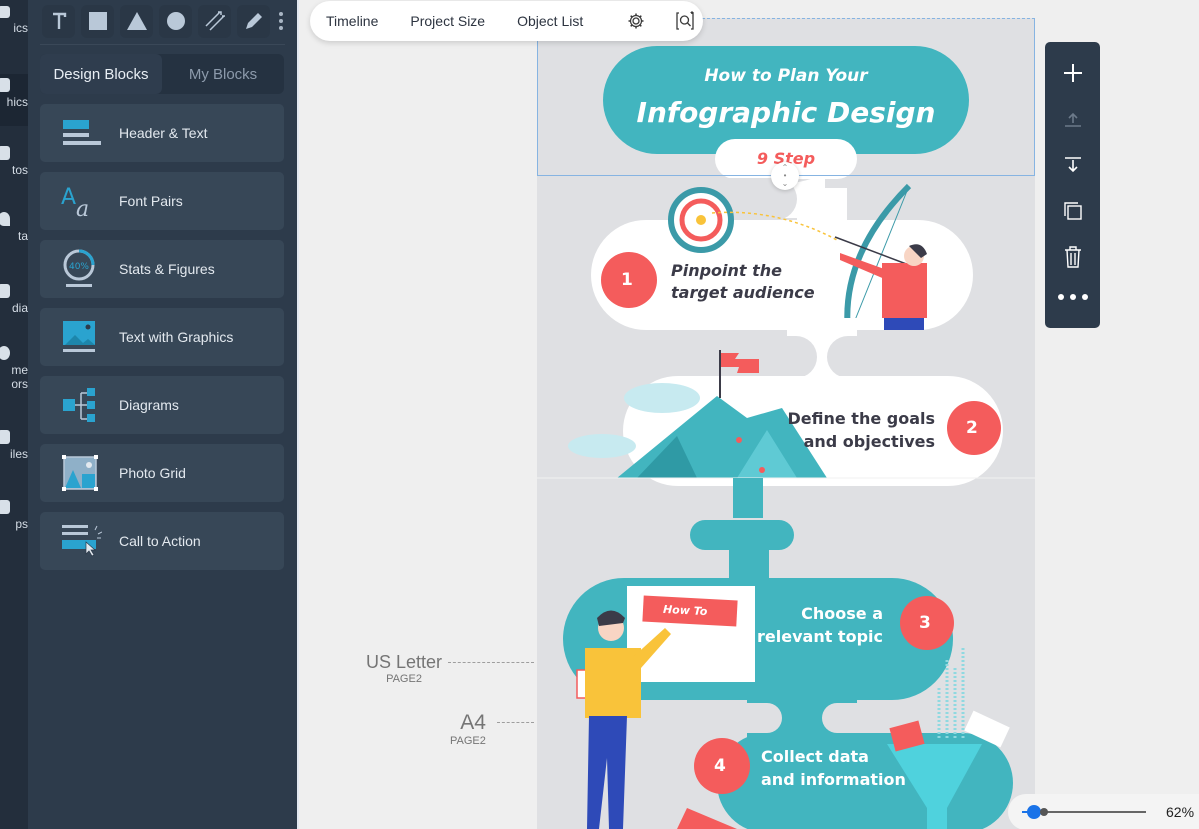 Image resolution: width=1199 pixels, height=829 pixels. Describe the element at coordinates (785, 176) in the screenshot. I see `block-resize-handle: ⌃ • ⌄` at that location.